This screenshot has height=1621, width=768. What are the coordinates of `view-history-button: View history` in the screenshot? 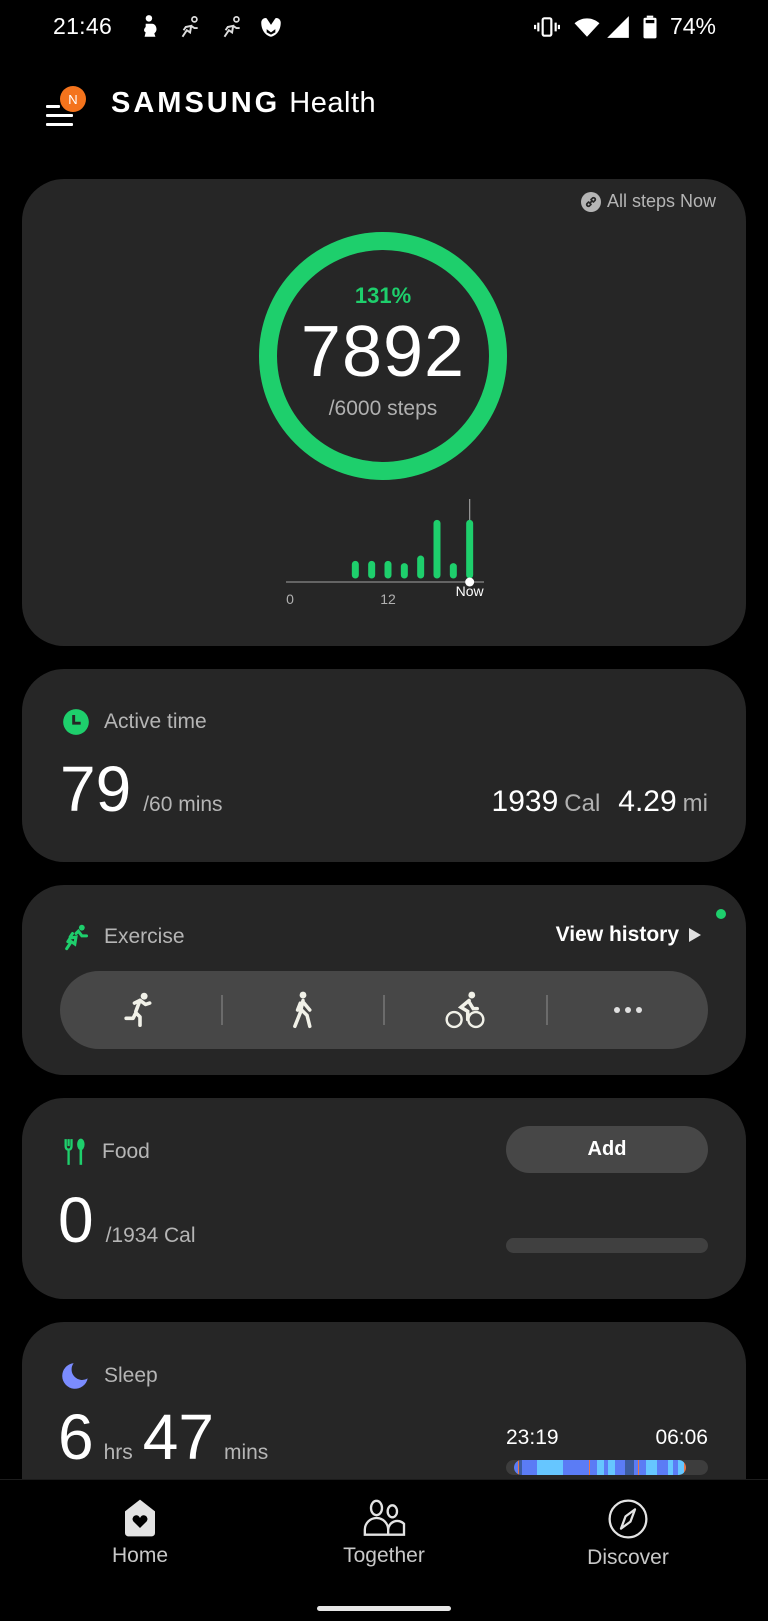 It's located at (628, 935).